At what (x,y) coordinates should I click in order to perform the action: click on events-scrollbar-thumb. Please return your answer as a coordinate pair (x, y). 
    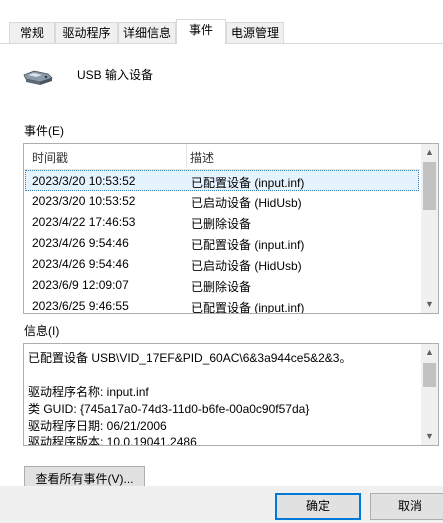
    Looking at the image, I should click on (429, 186).